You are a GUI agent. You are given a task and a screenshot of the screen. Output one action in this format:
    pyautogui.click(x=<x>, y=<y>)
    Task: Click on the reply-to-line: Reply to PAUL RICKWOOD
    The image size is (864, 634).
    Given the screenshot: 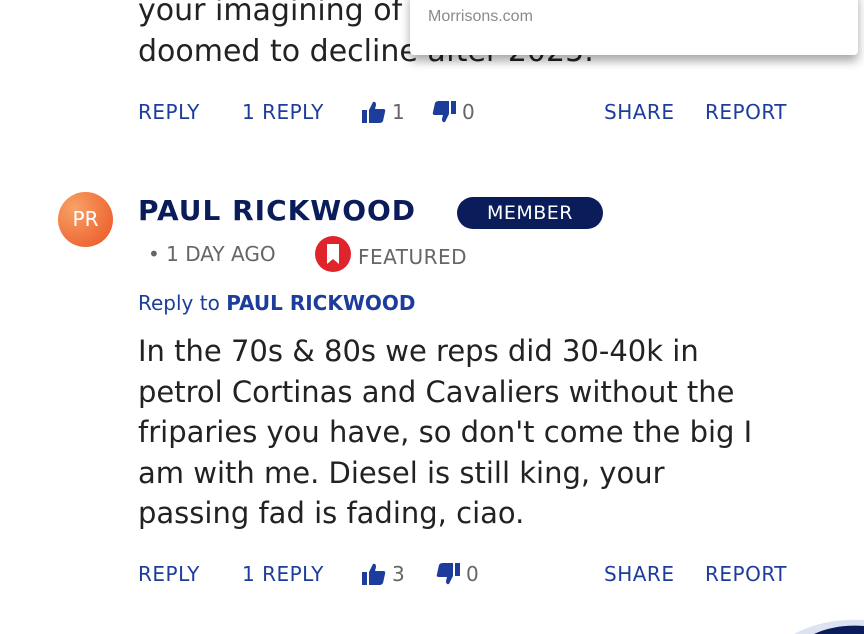 What is the action you would take?
    pyautogui.click(x=277, y=303)
    